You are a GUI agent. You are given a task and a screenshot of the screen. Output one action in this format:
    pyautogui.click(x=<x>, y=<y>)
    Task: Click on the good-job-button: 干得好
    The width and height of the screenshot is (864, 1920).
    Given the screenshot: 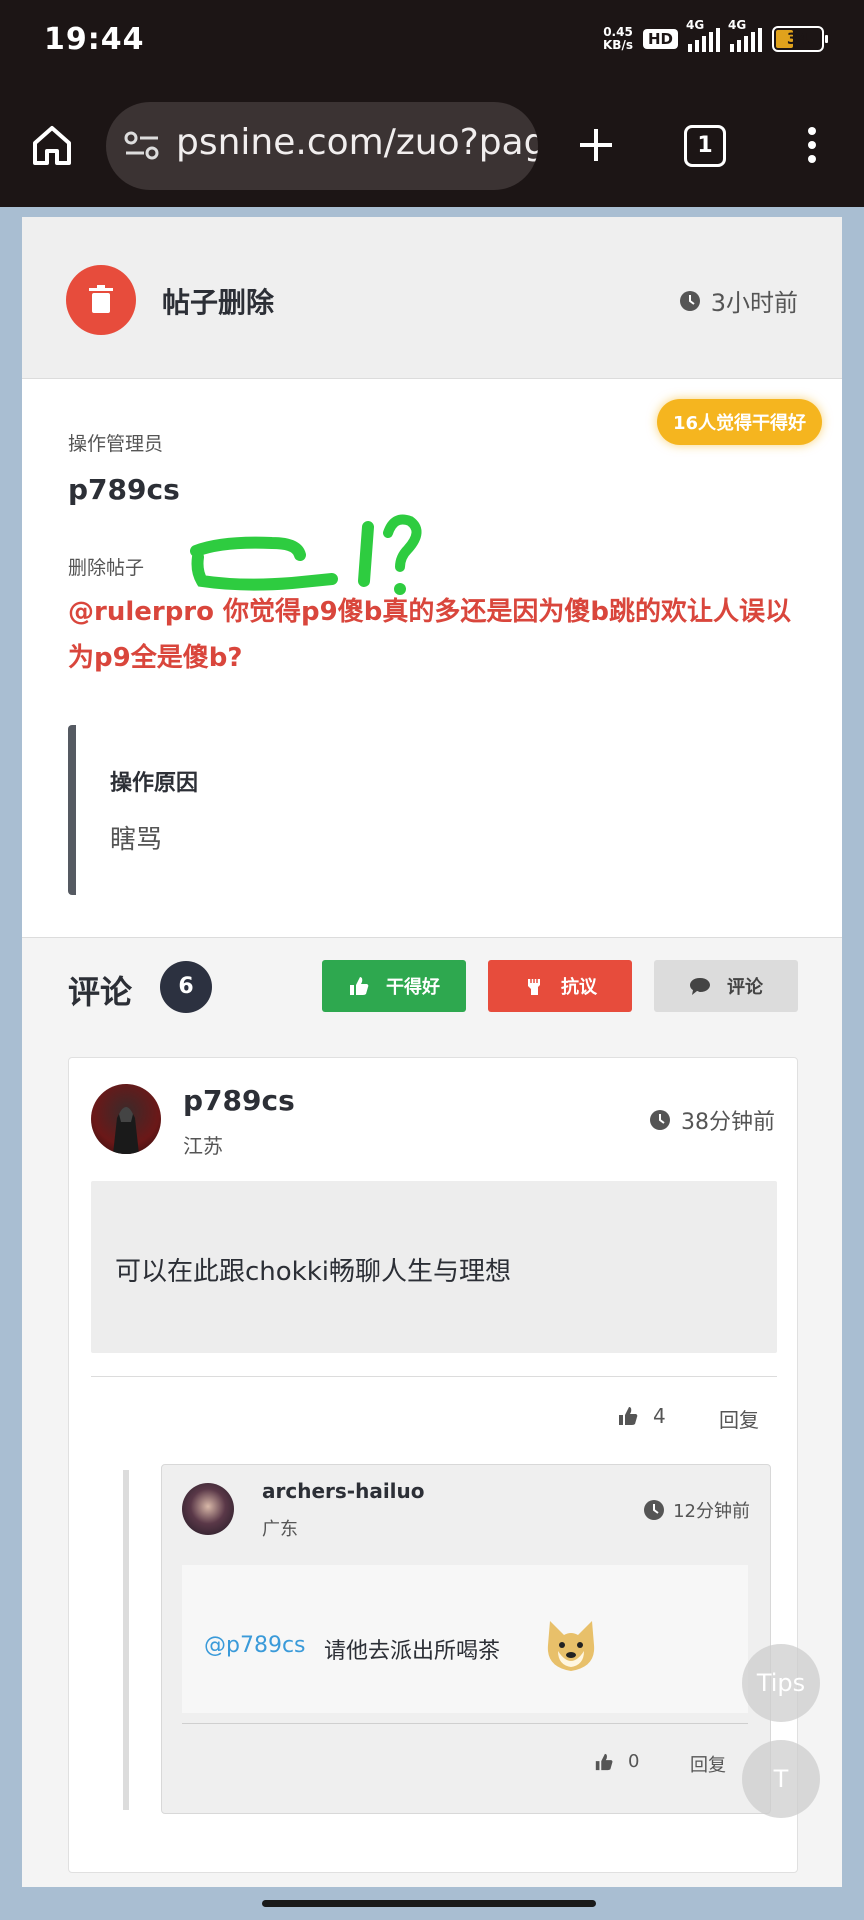 What is the action you would take?
    pyautogui.click(x=394, y=986)
    